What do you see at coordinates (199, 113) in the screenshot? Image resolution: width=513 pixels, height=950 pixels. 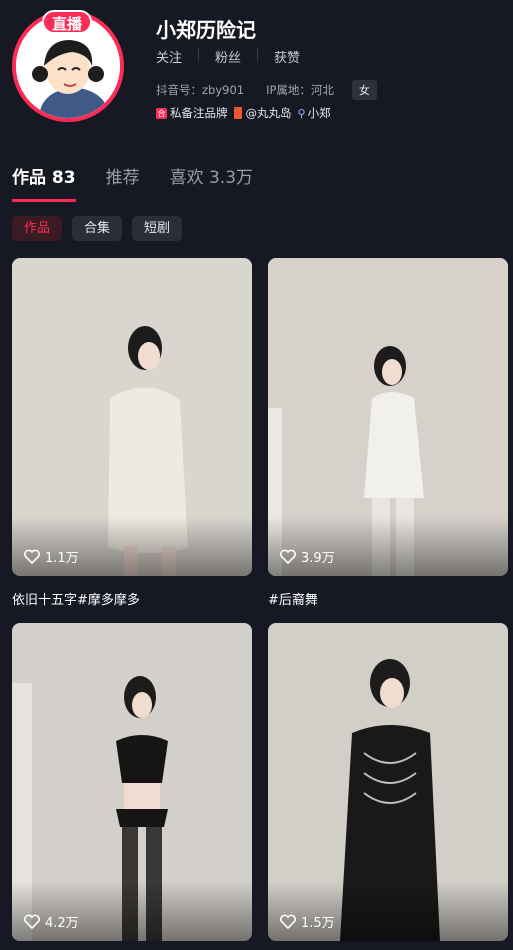 I see `shop-link-label: 私备注品牌` at bounding box center [199, 113].